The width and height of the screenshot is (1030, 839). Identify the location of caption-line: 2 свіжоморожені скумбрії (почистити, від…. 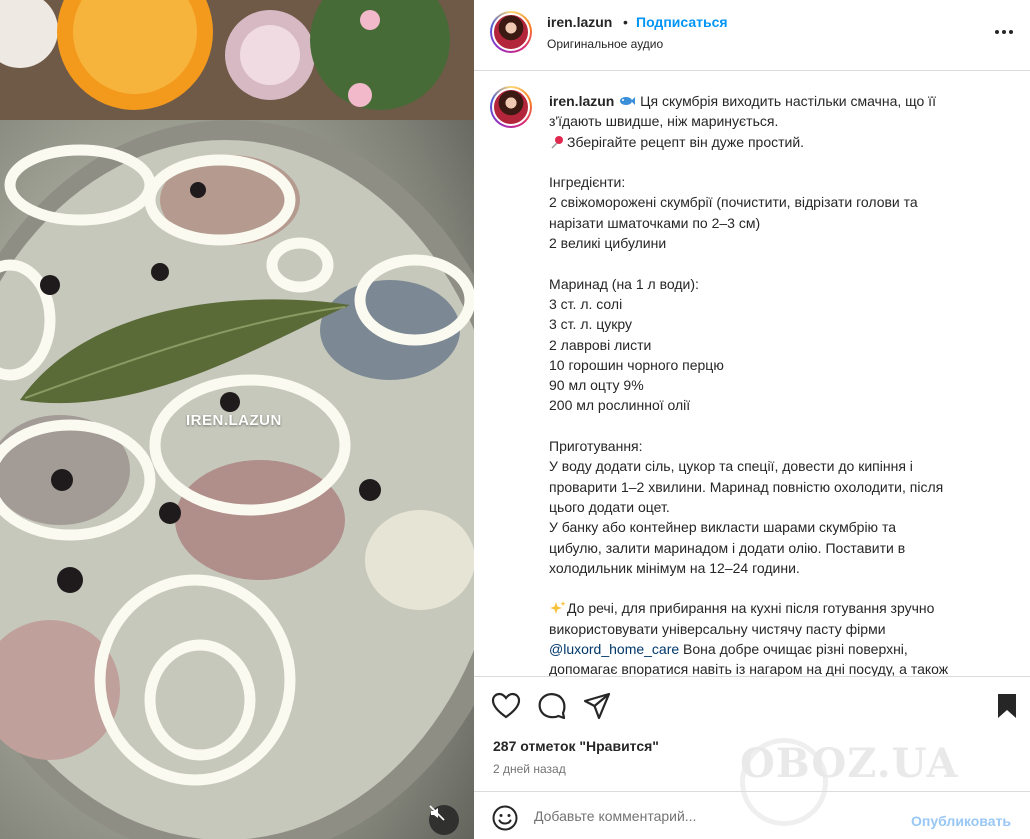
(733, 202).